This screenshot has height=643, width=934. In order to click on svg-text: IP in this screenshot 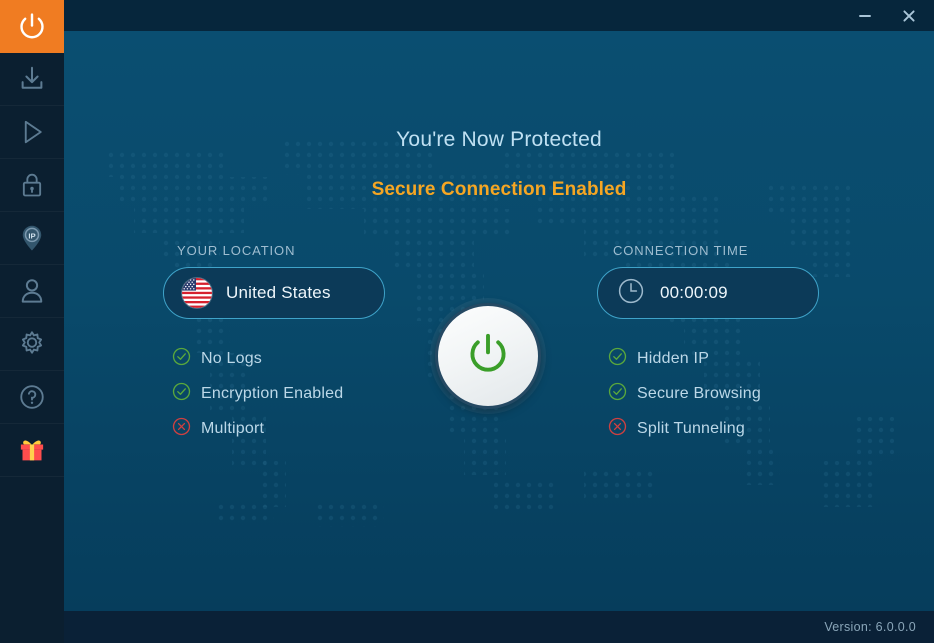, I will do `click(31, 236)`.